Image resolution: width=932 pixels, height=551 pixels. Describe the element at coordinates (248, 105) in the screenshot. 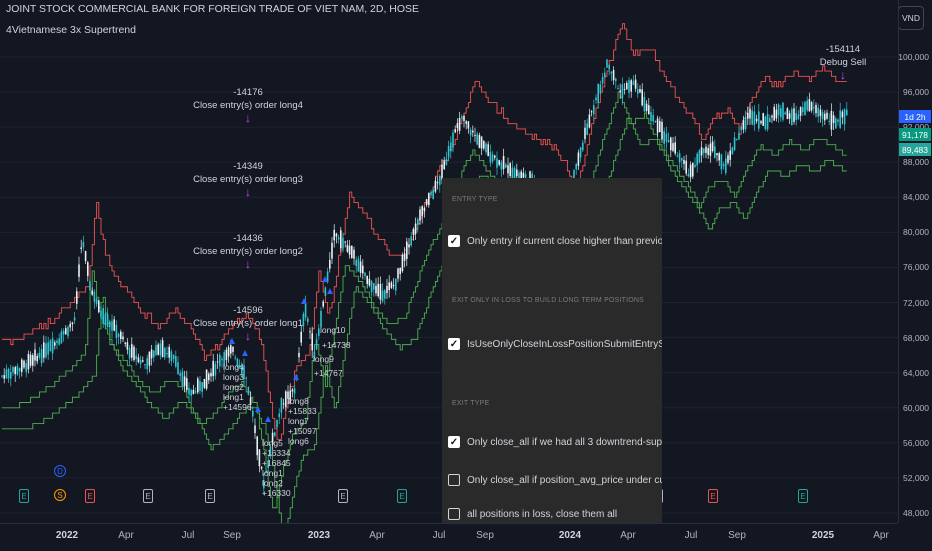

I see `close-long4-annotation: -14176 Close entry(s) order long4 ↓` at that location.